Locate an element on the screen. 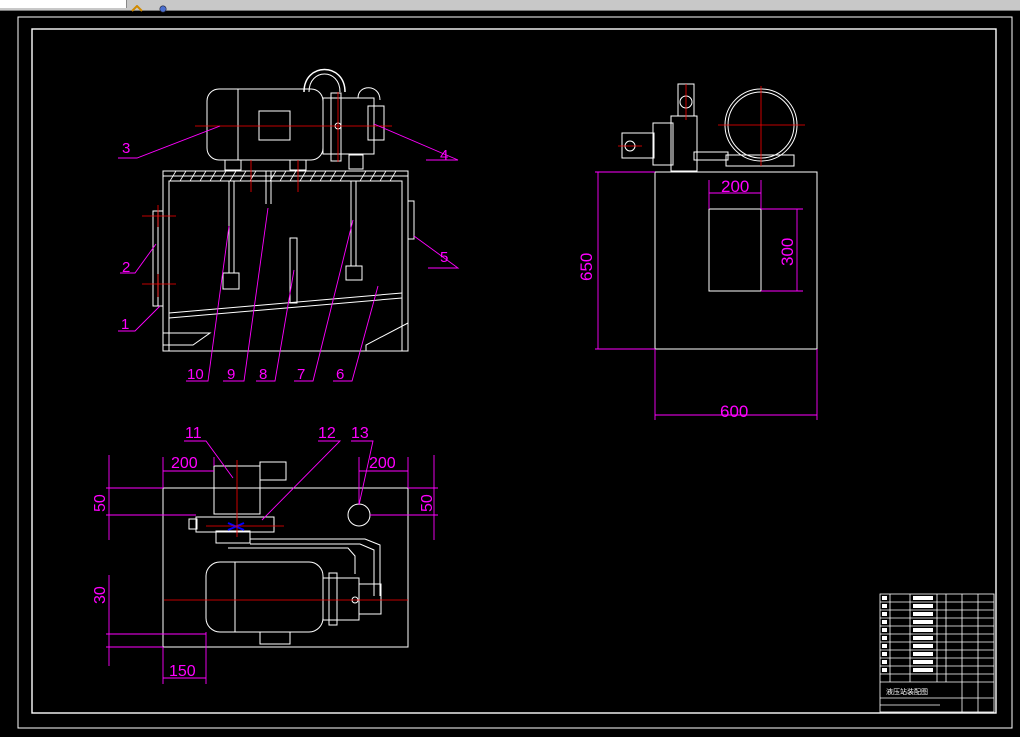 This screenshot has width=1020, height=737. settings-icon is located at coordinates (163, 6).